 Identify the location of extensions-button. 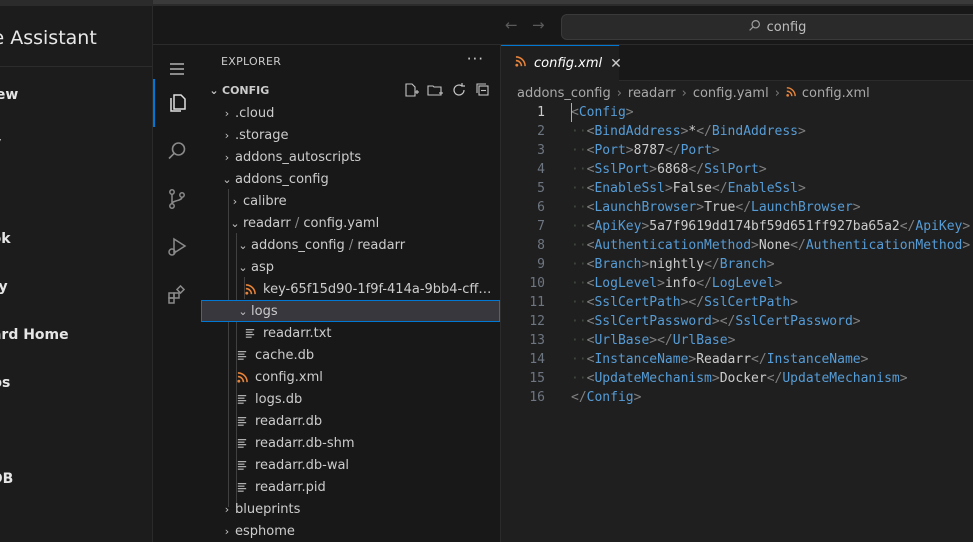
(177, 295).